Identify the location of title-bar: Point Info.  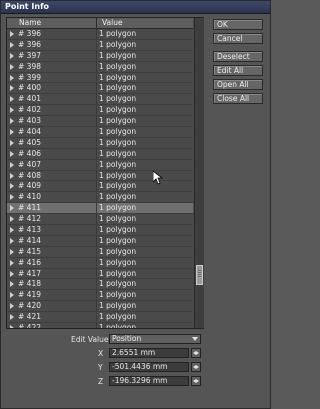
(135, 7).